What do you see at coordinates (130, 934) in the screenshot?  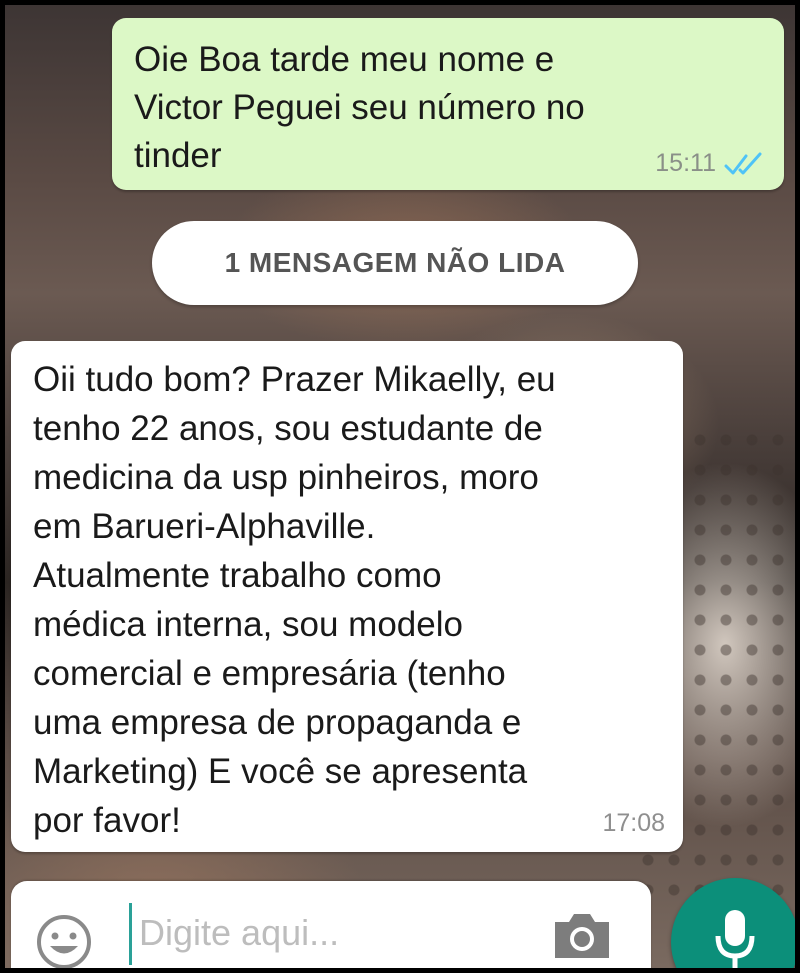 I see `text-cursor` at bounding box center [130, 934].